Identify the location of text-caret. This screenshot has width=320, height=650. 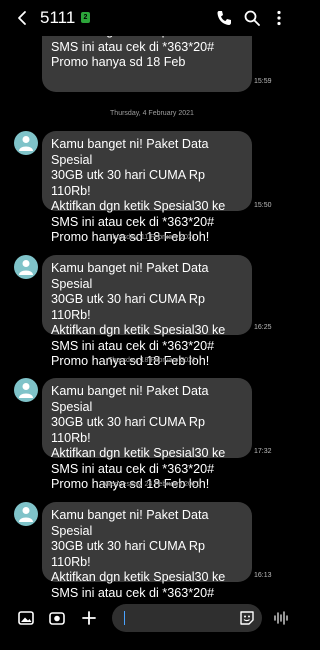
(124, 618).